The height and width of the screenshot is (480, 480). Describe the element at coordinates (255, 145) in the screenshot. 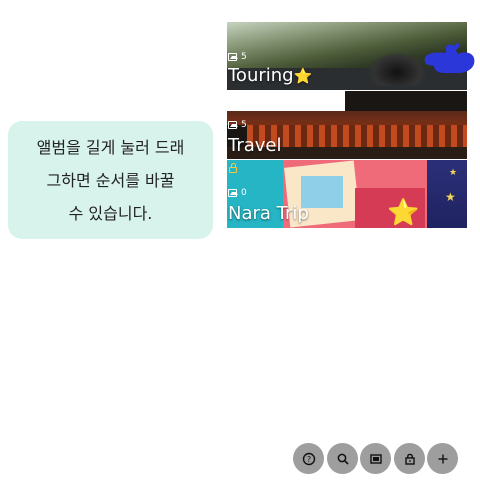

I see `album-title: Travel` at that location.